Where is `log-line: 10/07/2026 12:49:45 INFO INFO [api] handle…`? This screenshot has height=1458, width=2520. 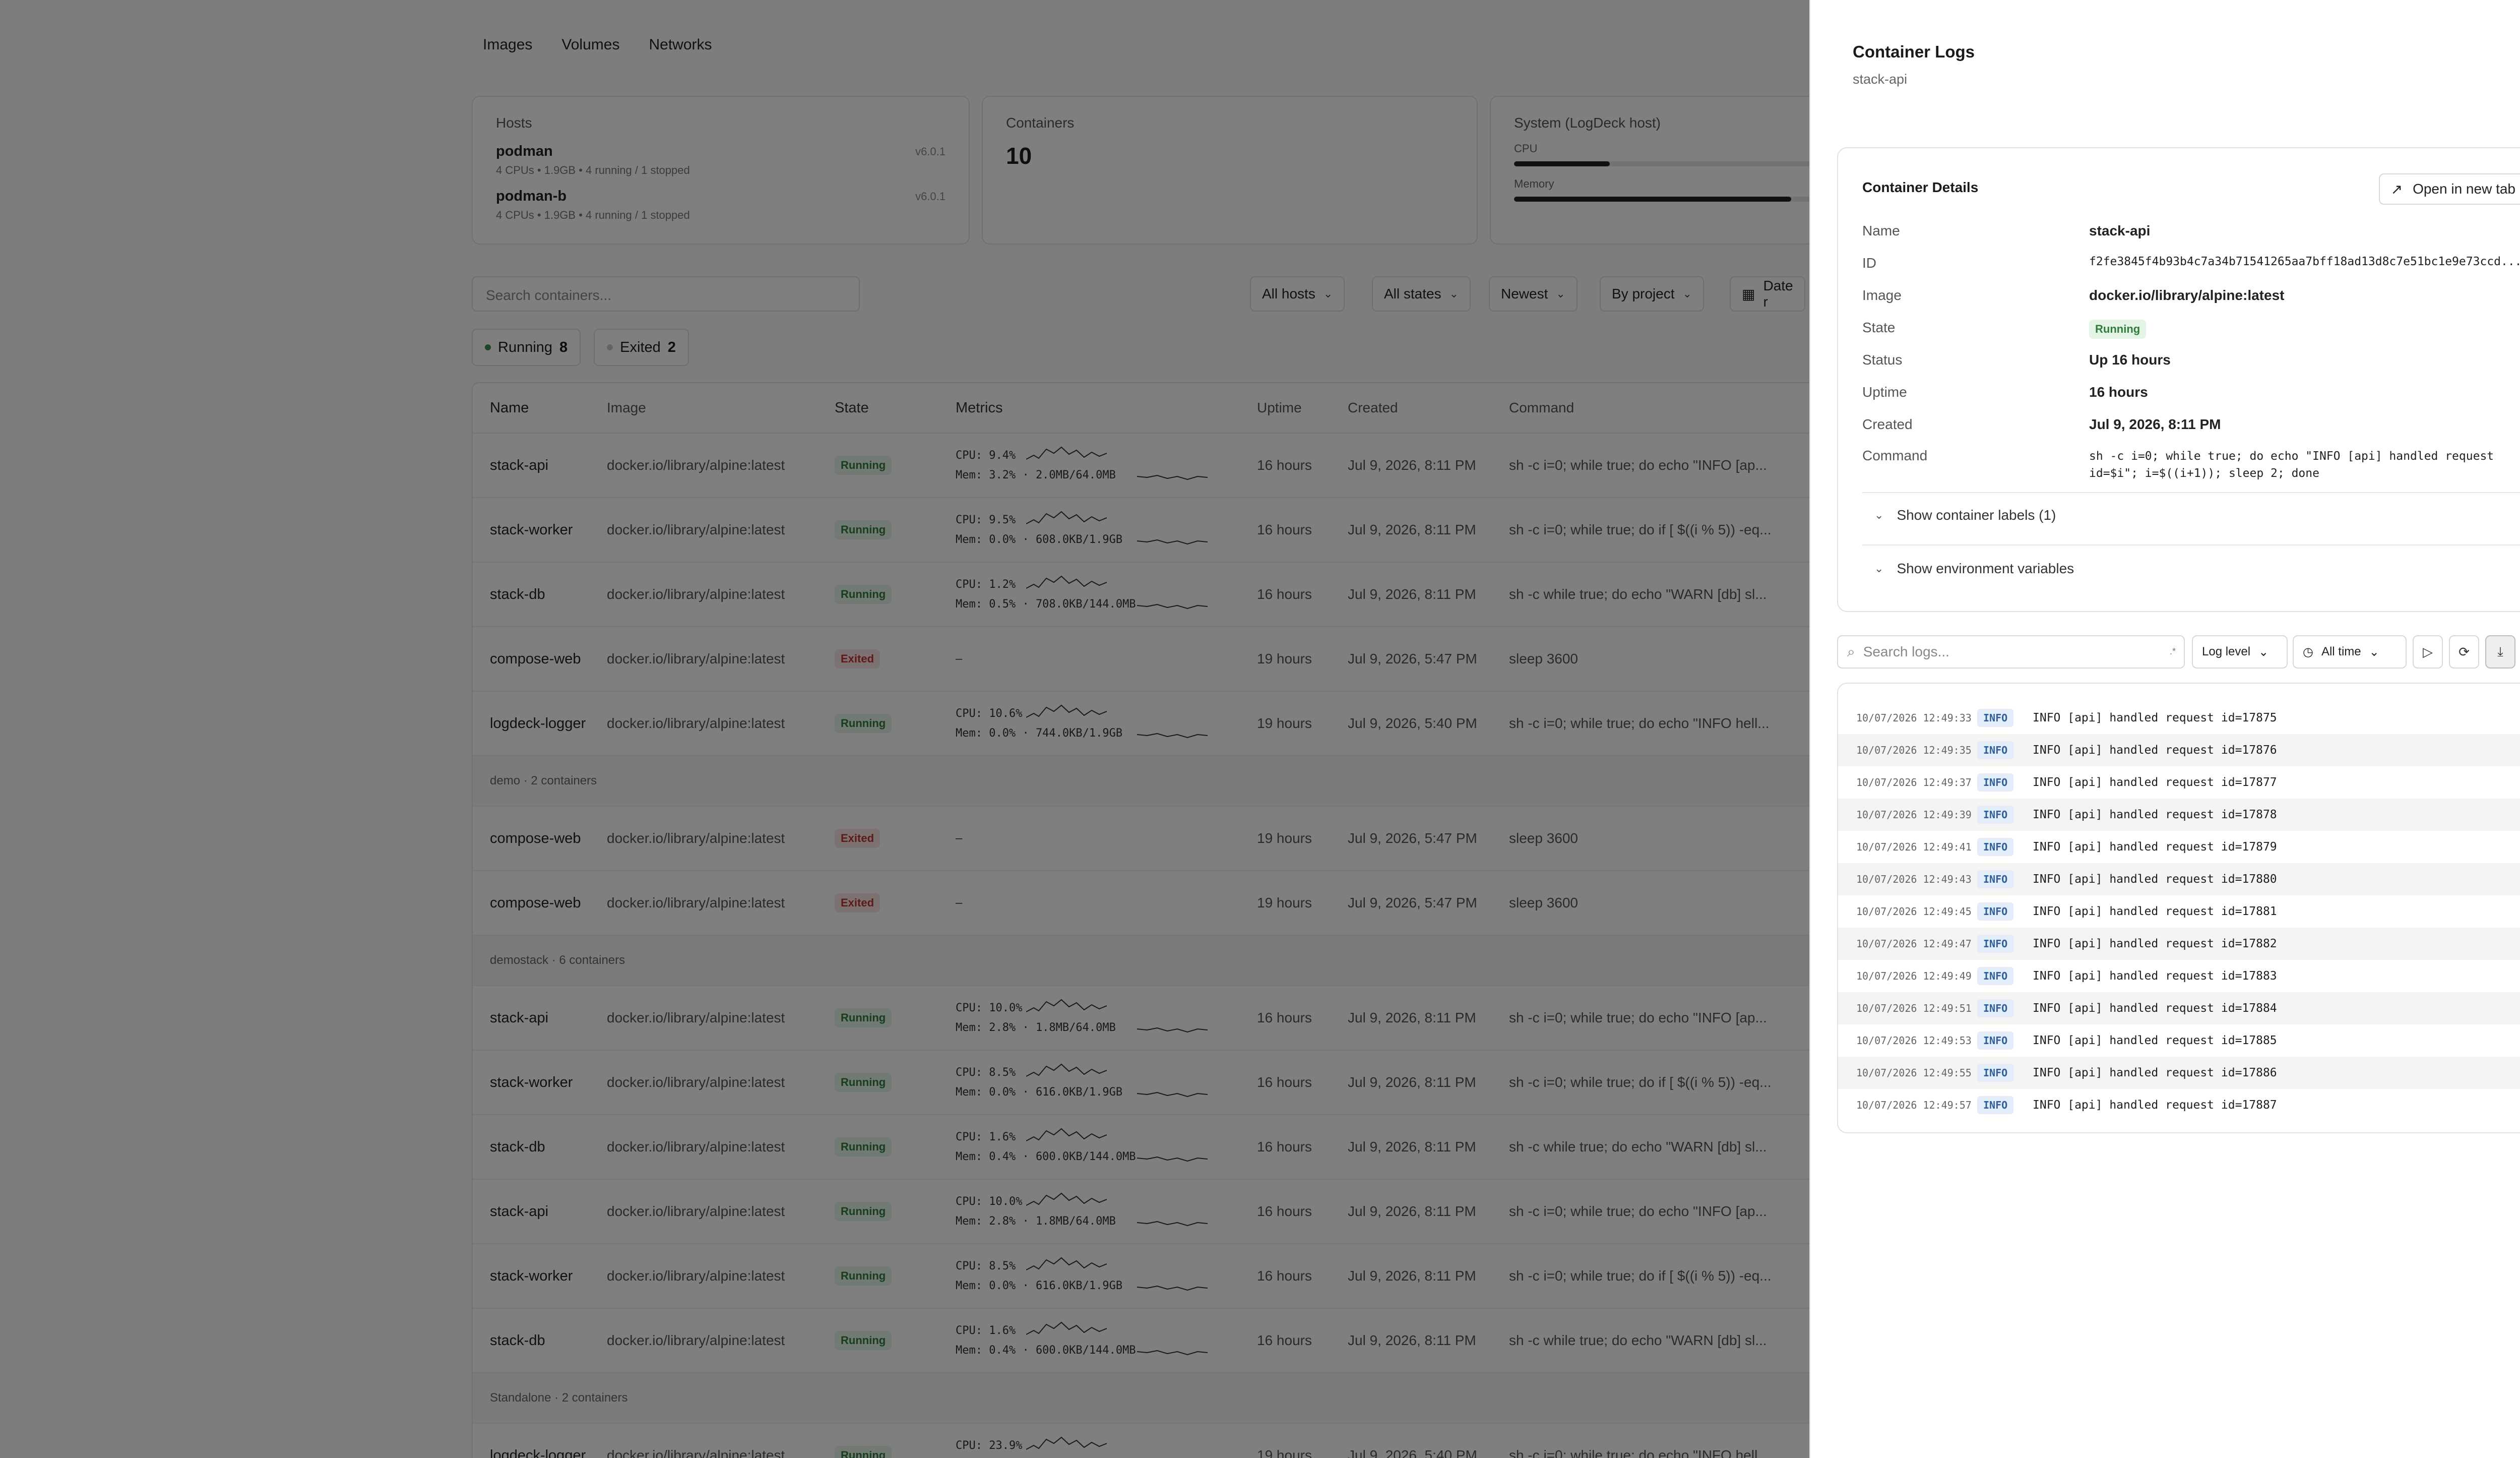 log-line: 10/07/2026 12:49:45 INFO INFO [api] handle… is located at coordinates (2179, 911).